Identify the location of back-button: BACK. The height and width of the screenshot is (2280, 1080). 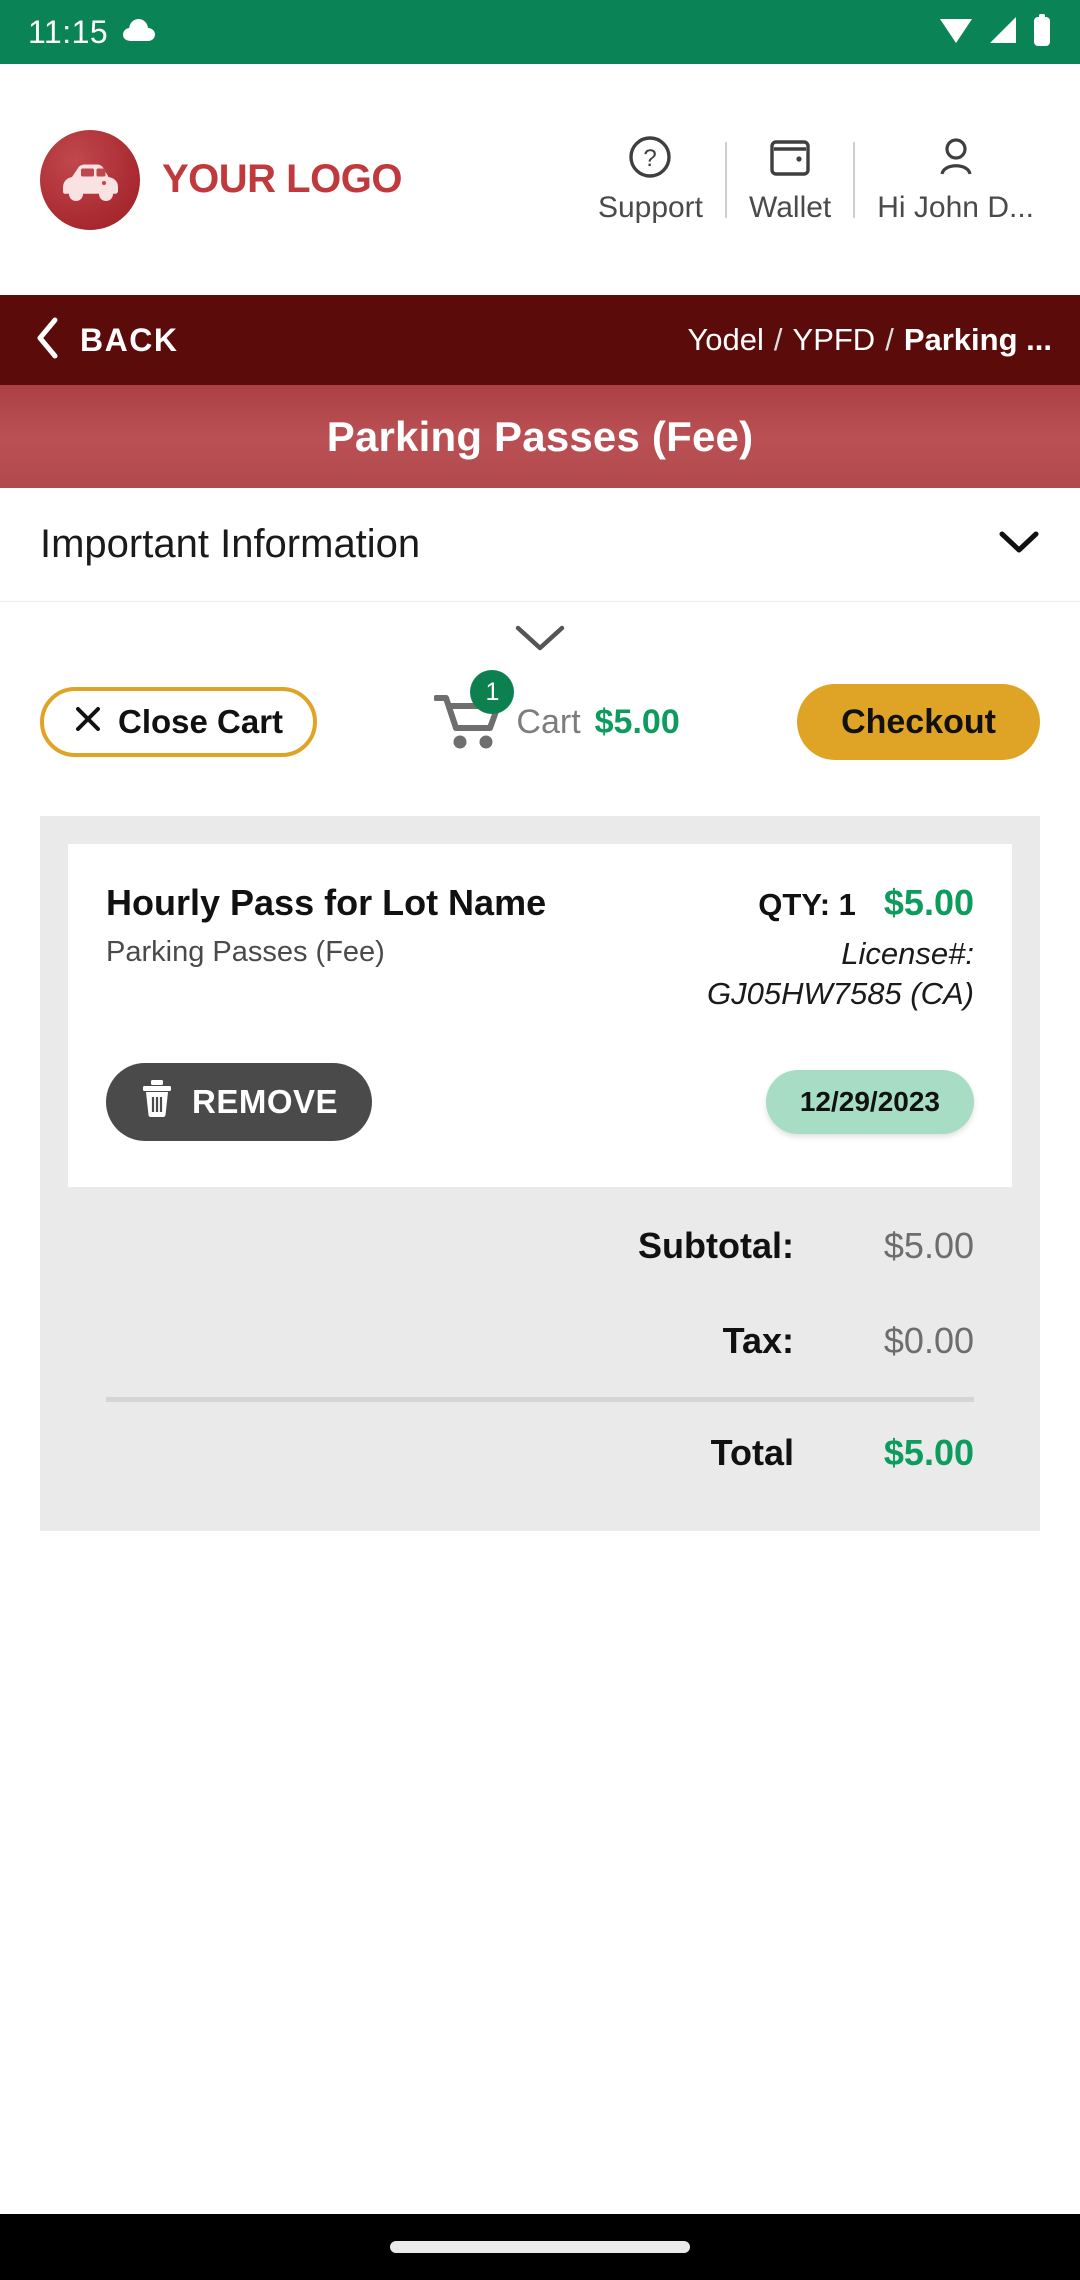
(106, 340).